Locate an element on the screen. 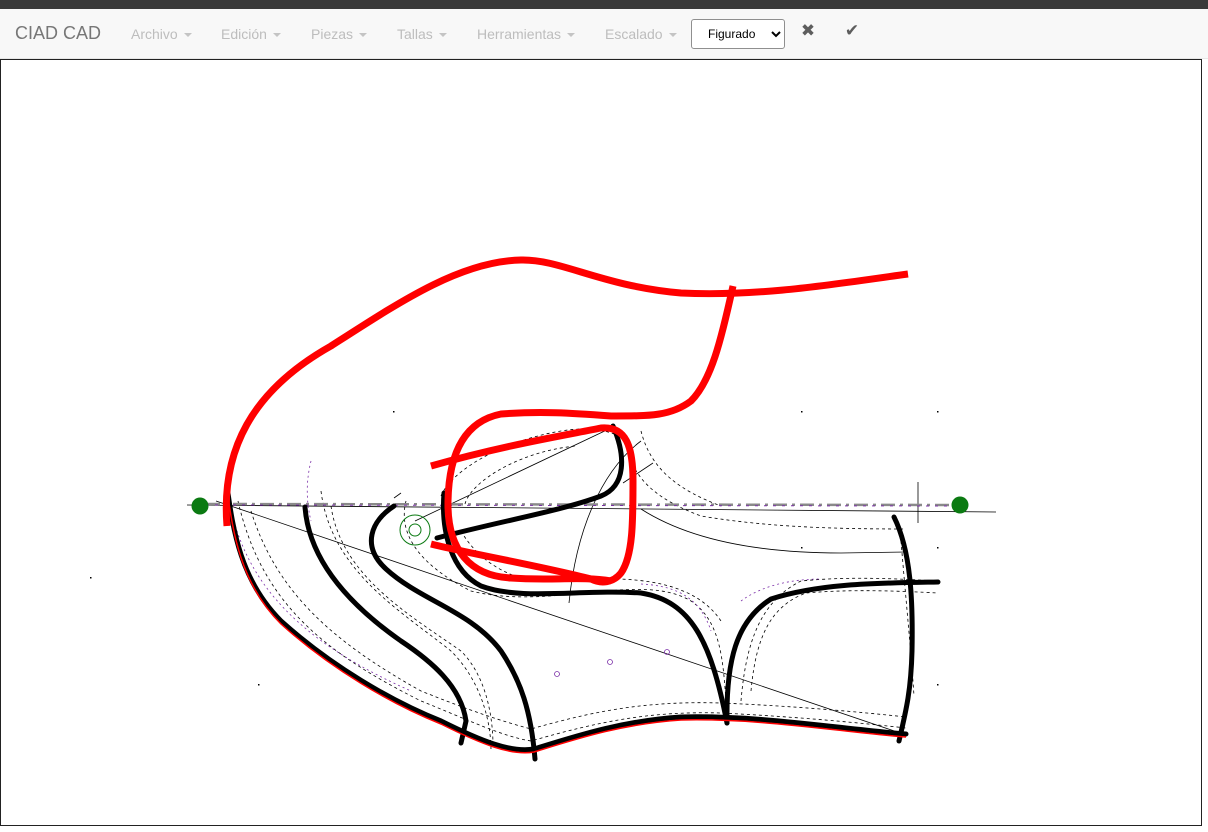 The width and height of the screenshot is (1208, 832). menu-tallas: Tallas is located at coordinates (422, 34).